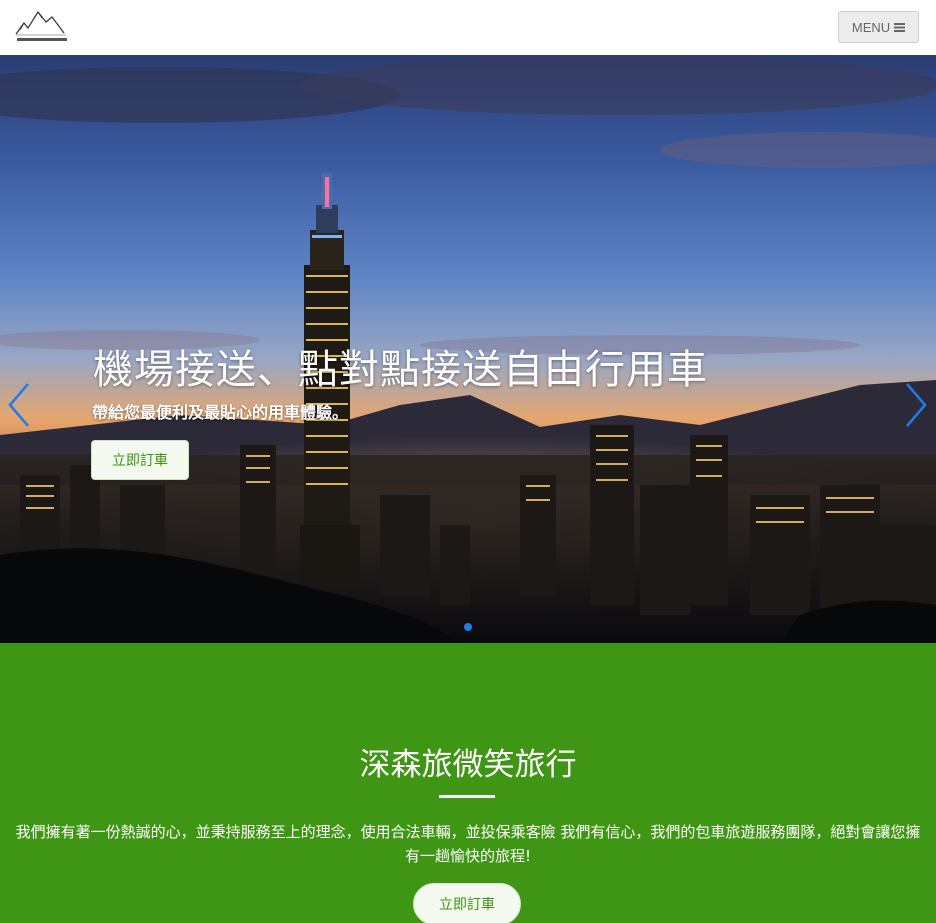 Image resolution: width=936 pixels, height=923 pixels. Describe the element at coordinates (467, 903) in the screenshot. I see `about-book-now-button: 立即訂車` at that location.